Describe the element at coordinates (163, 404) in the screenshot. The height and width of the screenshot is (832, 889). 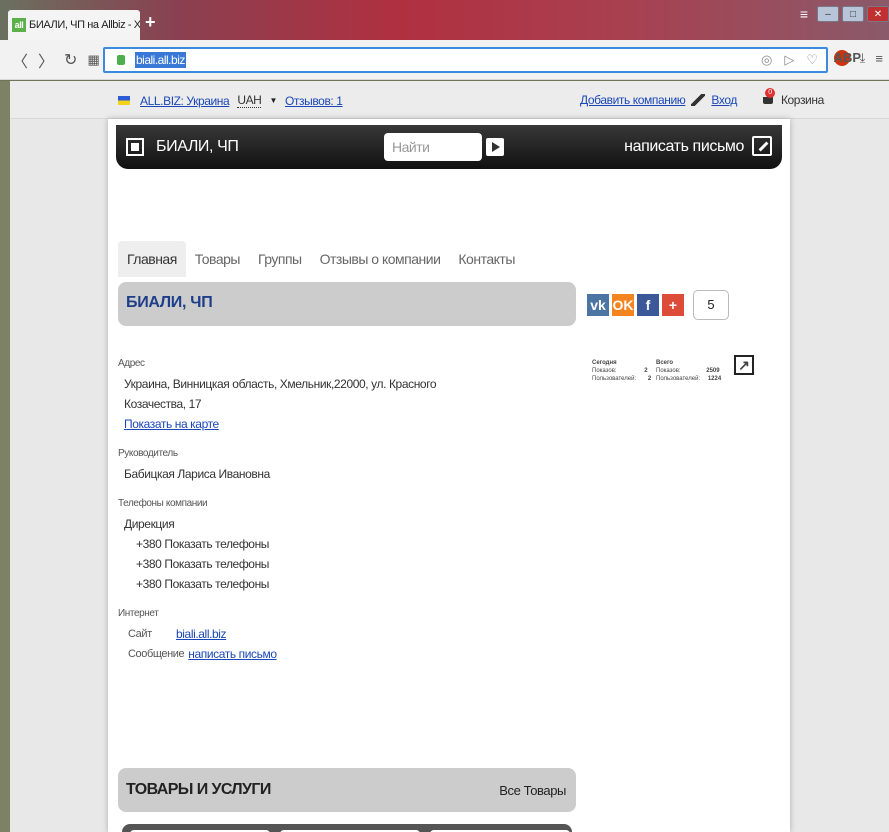
I see `address-line2: Козачества, 17` at that location.